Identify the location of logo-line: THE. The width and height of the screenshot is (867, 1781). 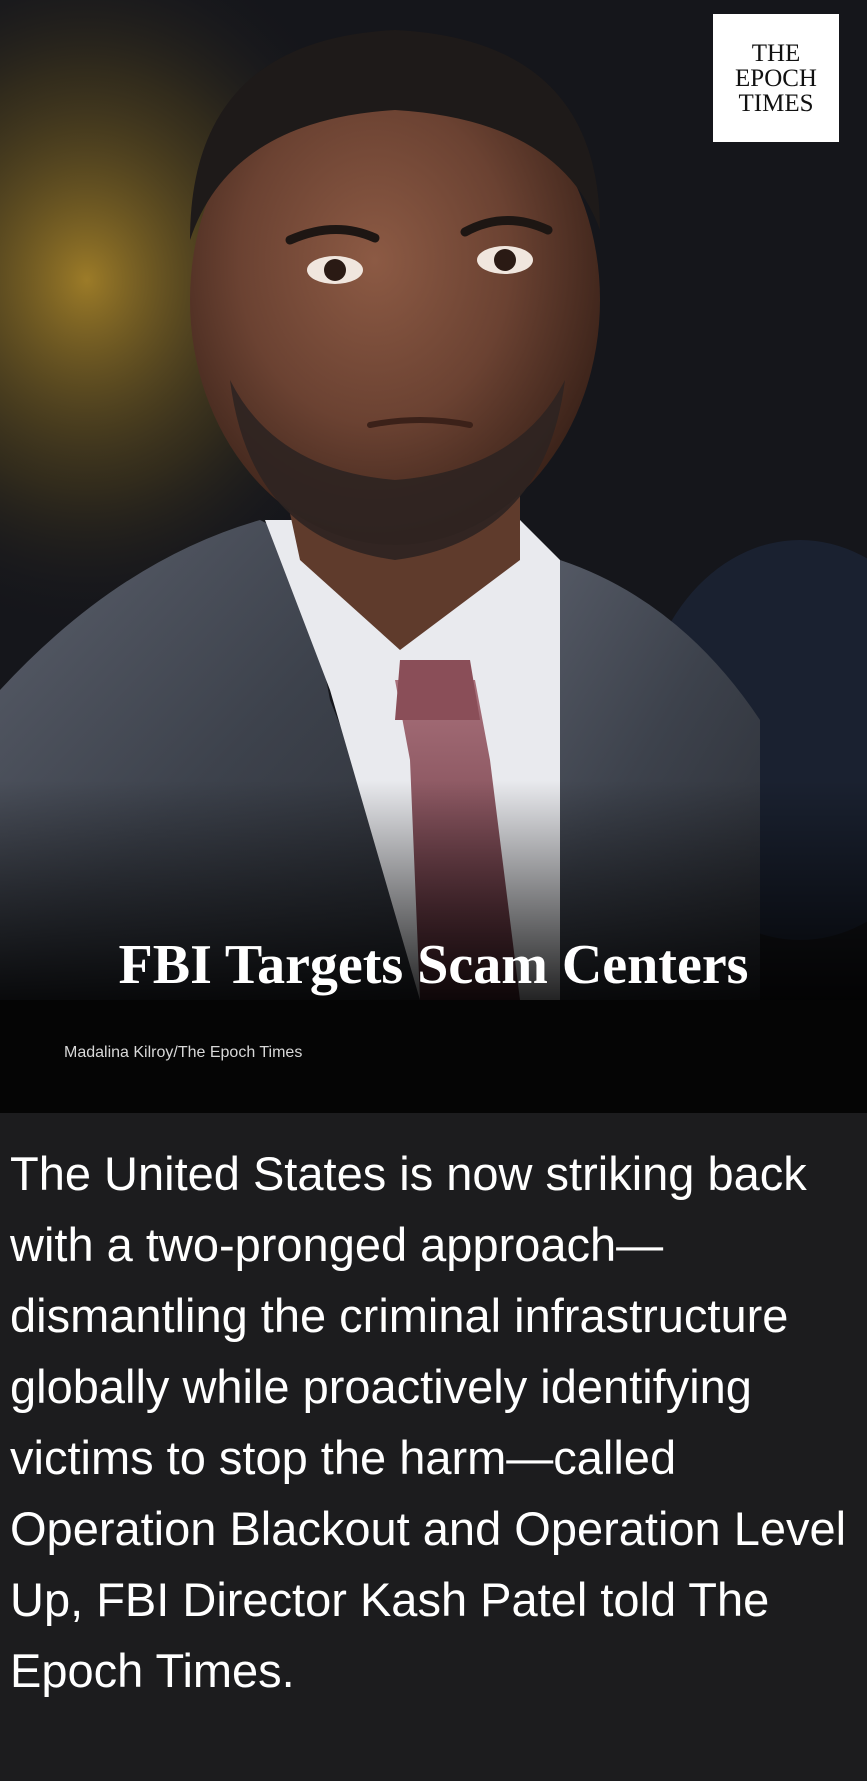
(776, 53).